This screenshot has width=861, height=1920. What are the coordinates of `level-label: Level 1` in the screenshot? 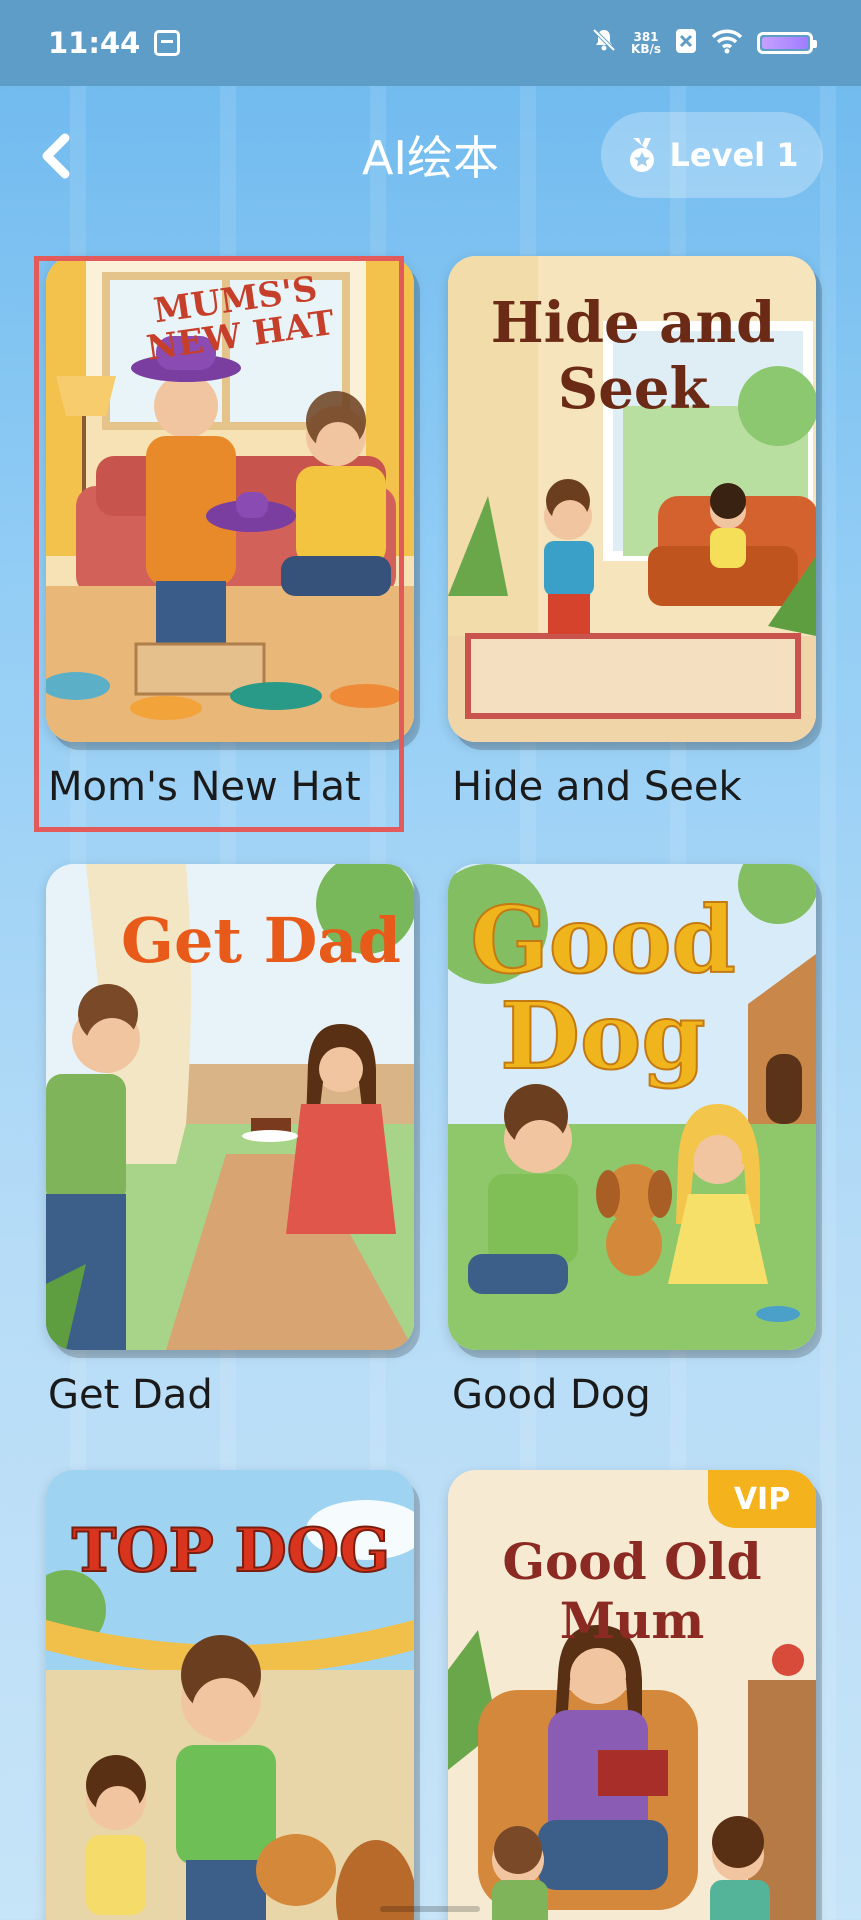 It's located at (734, 155).